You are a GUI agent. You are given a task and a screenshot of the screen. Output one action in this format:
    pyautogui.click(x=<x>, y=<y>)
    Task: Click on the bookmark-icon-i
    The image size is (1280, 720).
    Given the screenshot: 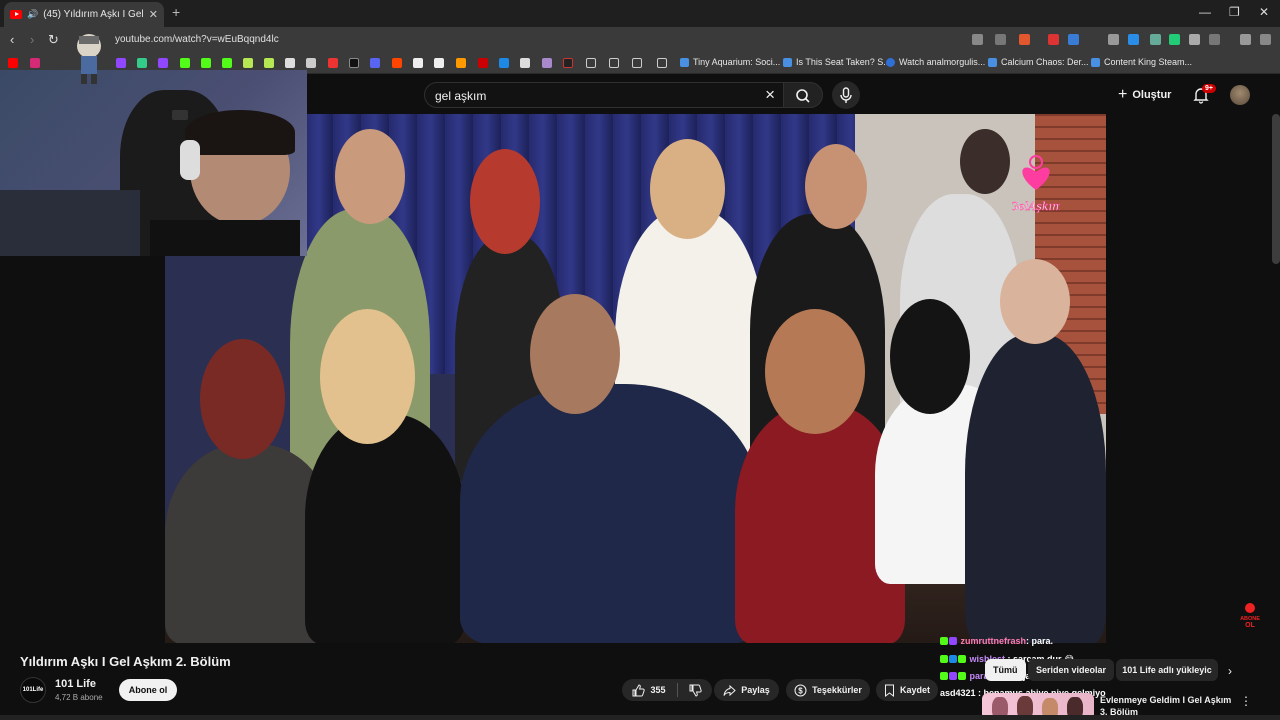 What is the action you would take?
    pyautogui.click(x=439, y=63)
    